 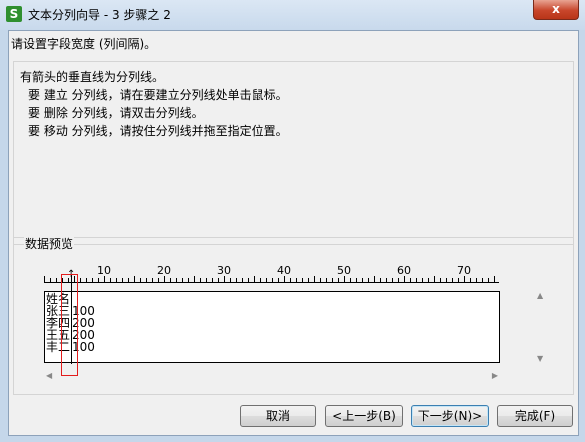 I want to click on ruler-label: 60, so click(x=404, y=270).